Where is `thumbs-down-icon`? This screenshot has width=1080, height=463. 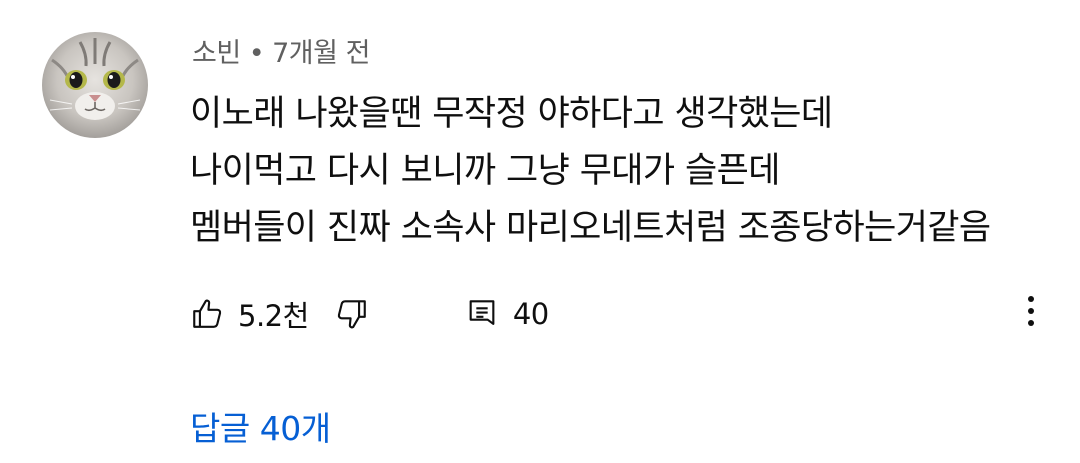
thumbs-down-icon is located at coordinates (351, 314).